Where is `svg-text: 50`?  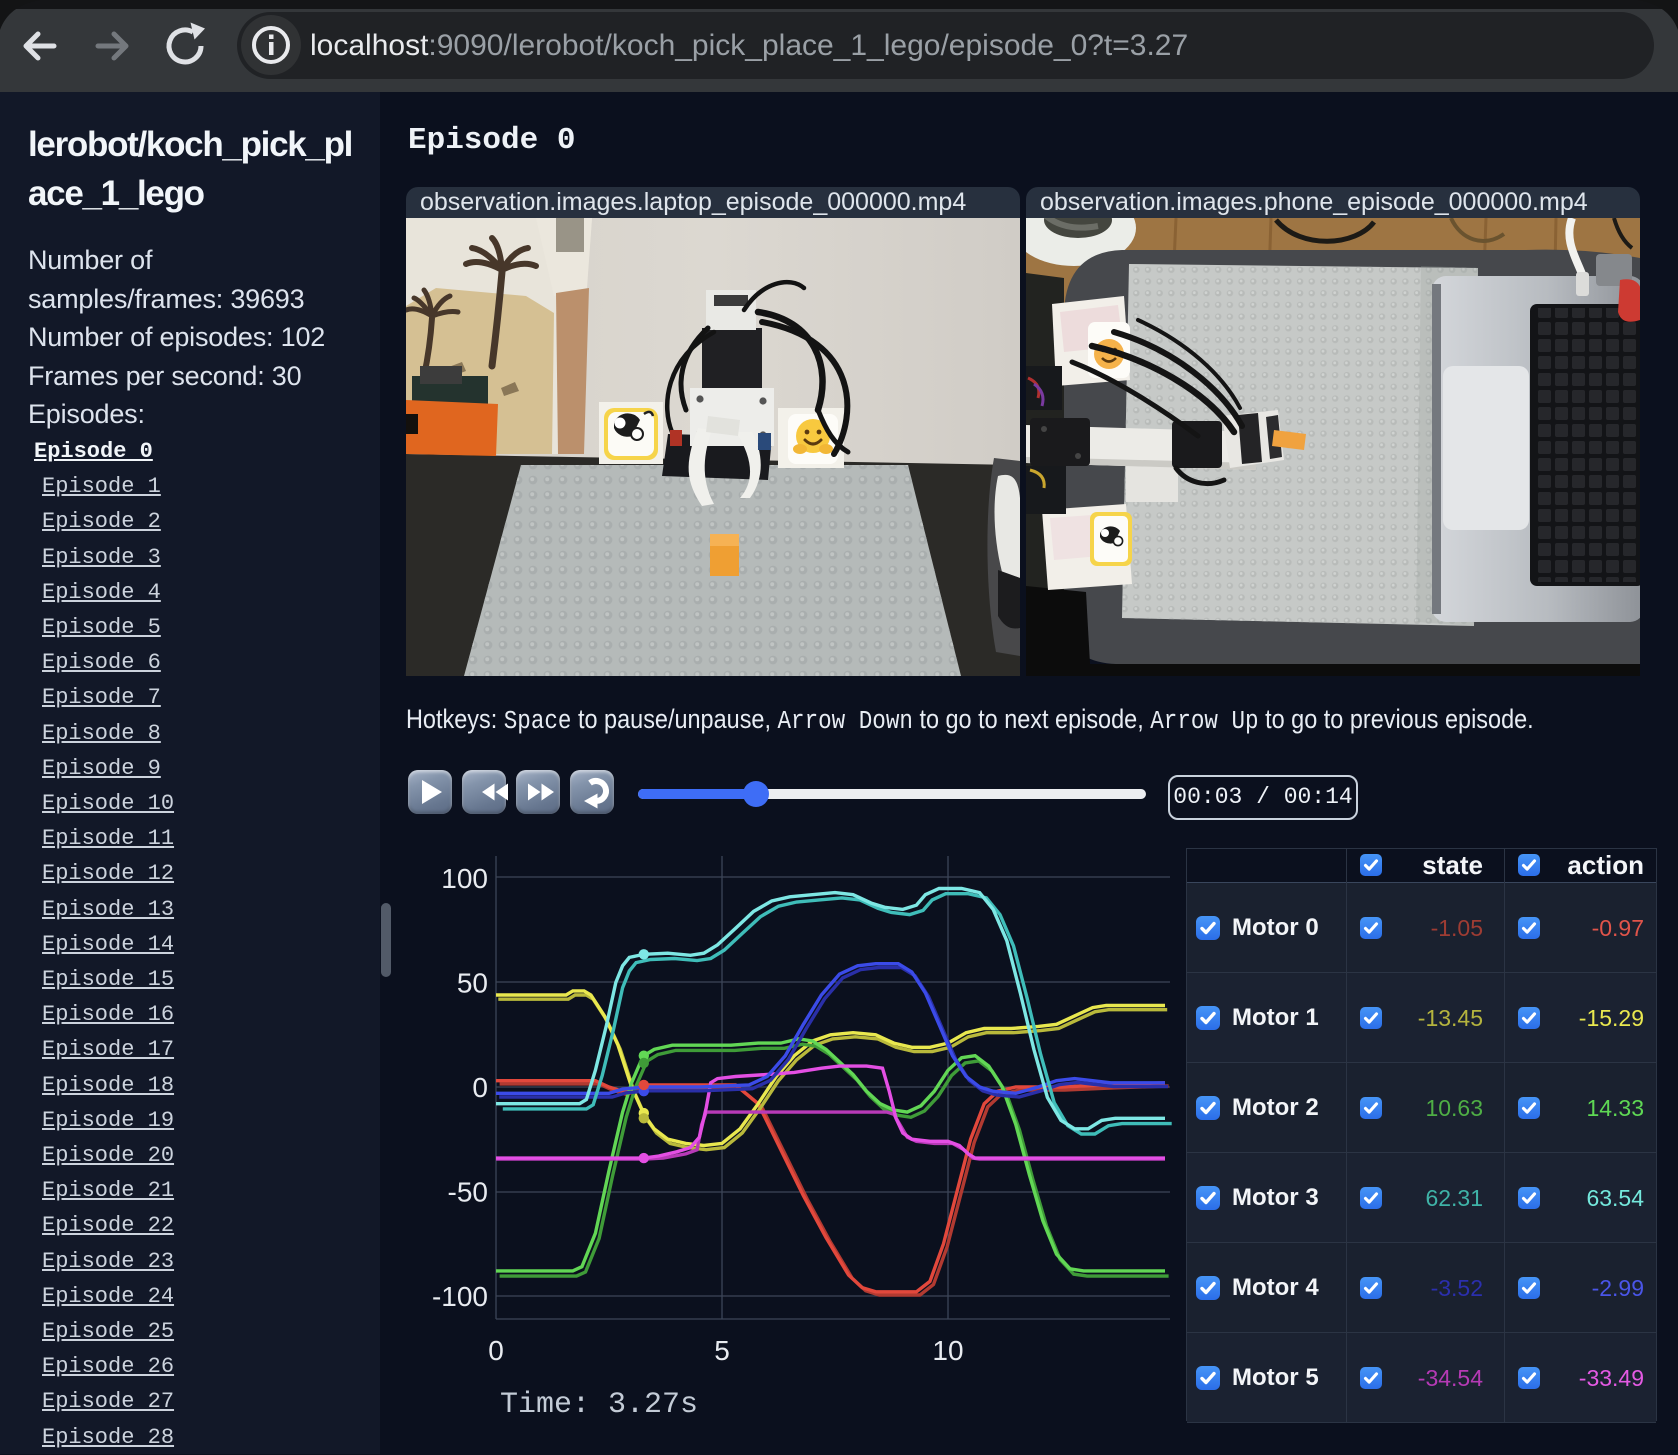 svg-text: 50 is located at coordinates (472, 983).